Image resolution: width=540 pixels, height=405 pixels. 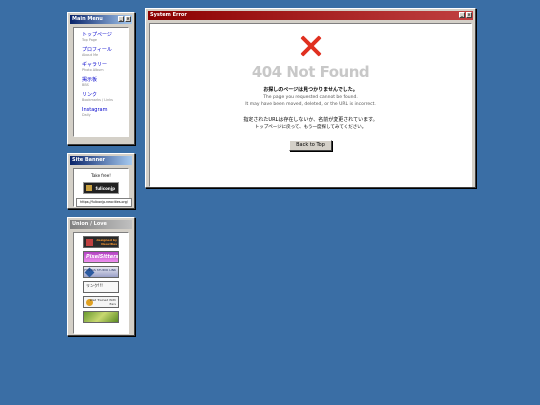 What do you see at coordinates (310, 90) in the screenshot?
I see `error-message-jp: お探しのページは見つかりませんでした。` at bounding box center [310, 90].